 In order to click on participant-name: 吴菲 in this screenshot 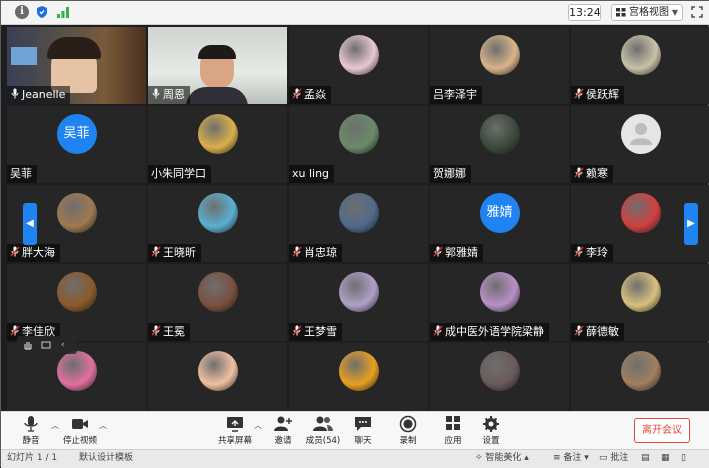, I will do `click(21, 173)`.